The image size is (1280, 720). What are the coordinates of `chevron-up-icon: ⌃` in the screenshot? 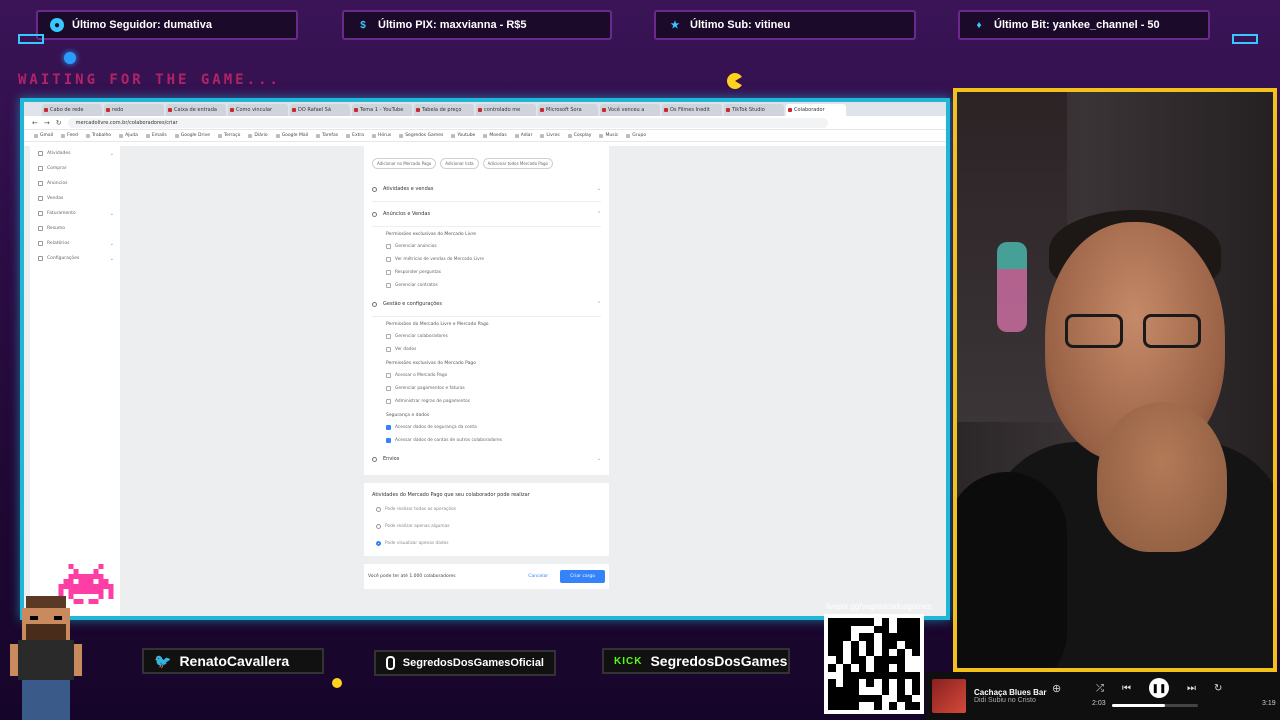 It's located at (598, 214).